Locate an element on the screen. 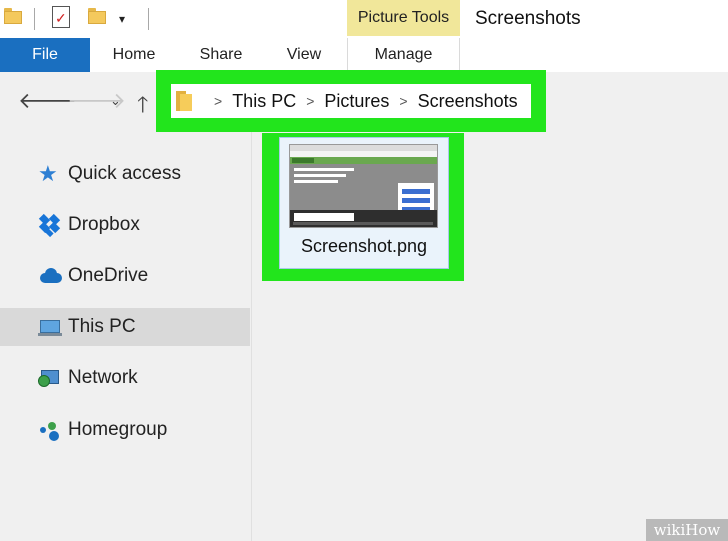  picture-tools-label: Picture Tools is located at coordinates (403, 18).